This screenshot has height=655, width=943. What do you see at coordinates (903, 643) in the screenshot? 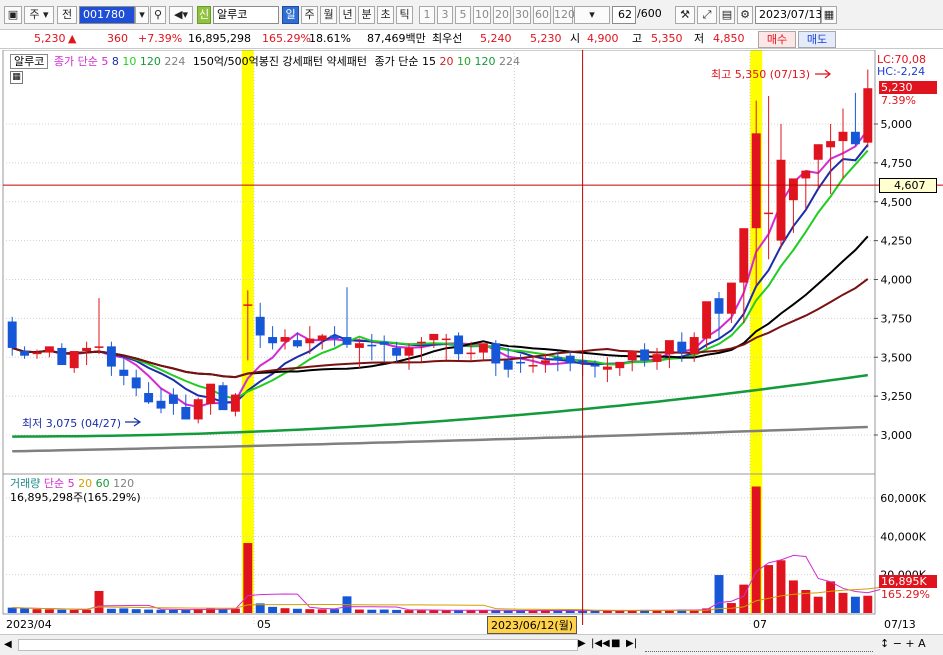
I see `zoom-controls: ↕ − + A` at bounding box center [903, 643].